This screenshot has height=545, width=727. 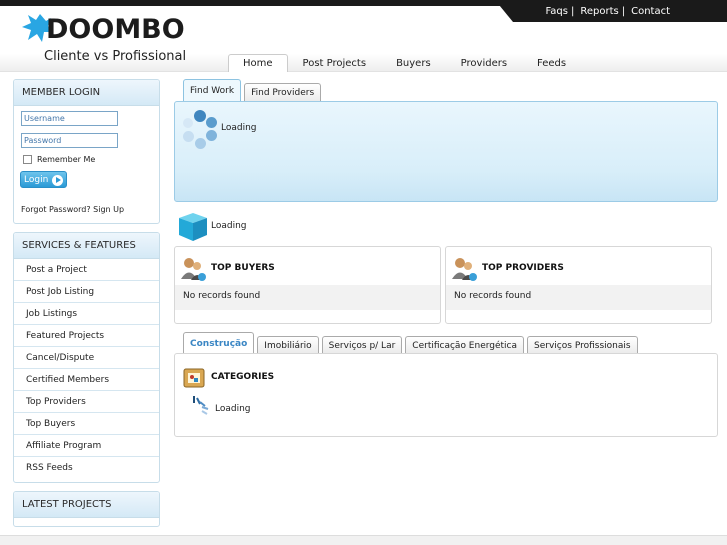 I want to click on remember-me-row: Remember Me, so click(x=59, y=159).